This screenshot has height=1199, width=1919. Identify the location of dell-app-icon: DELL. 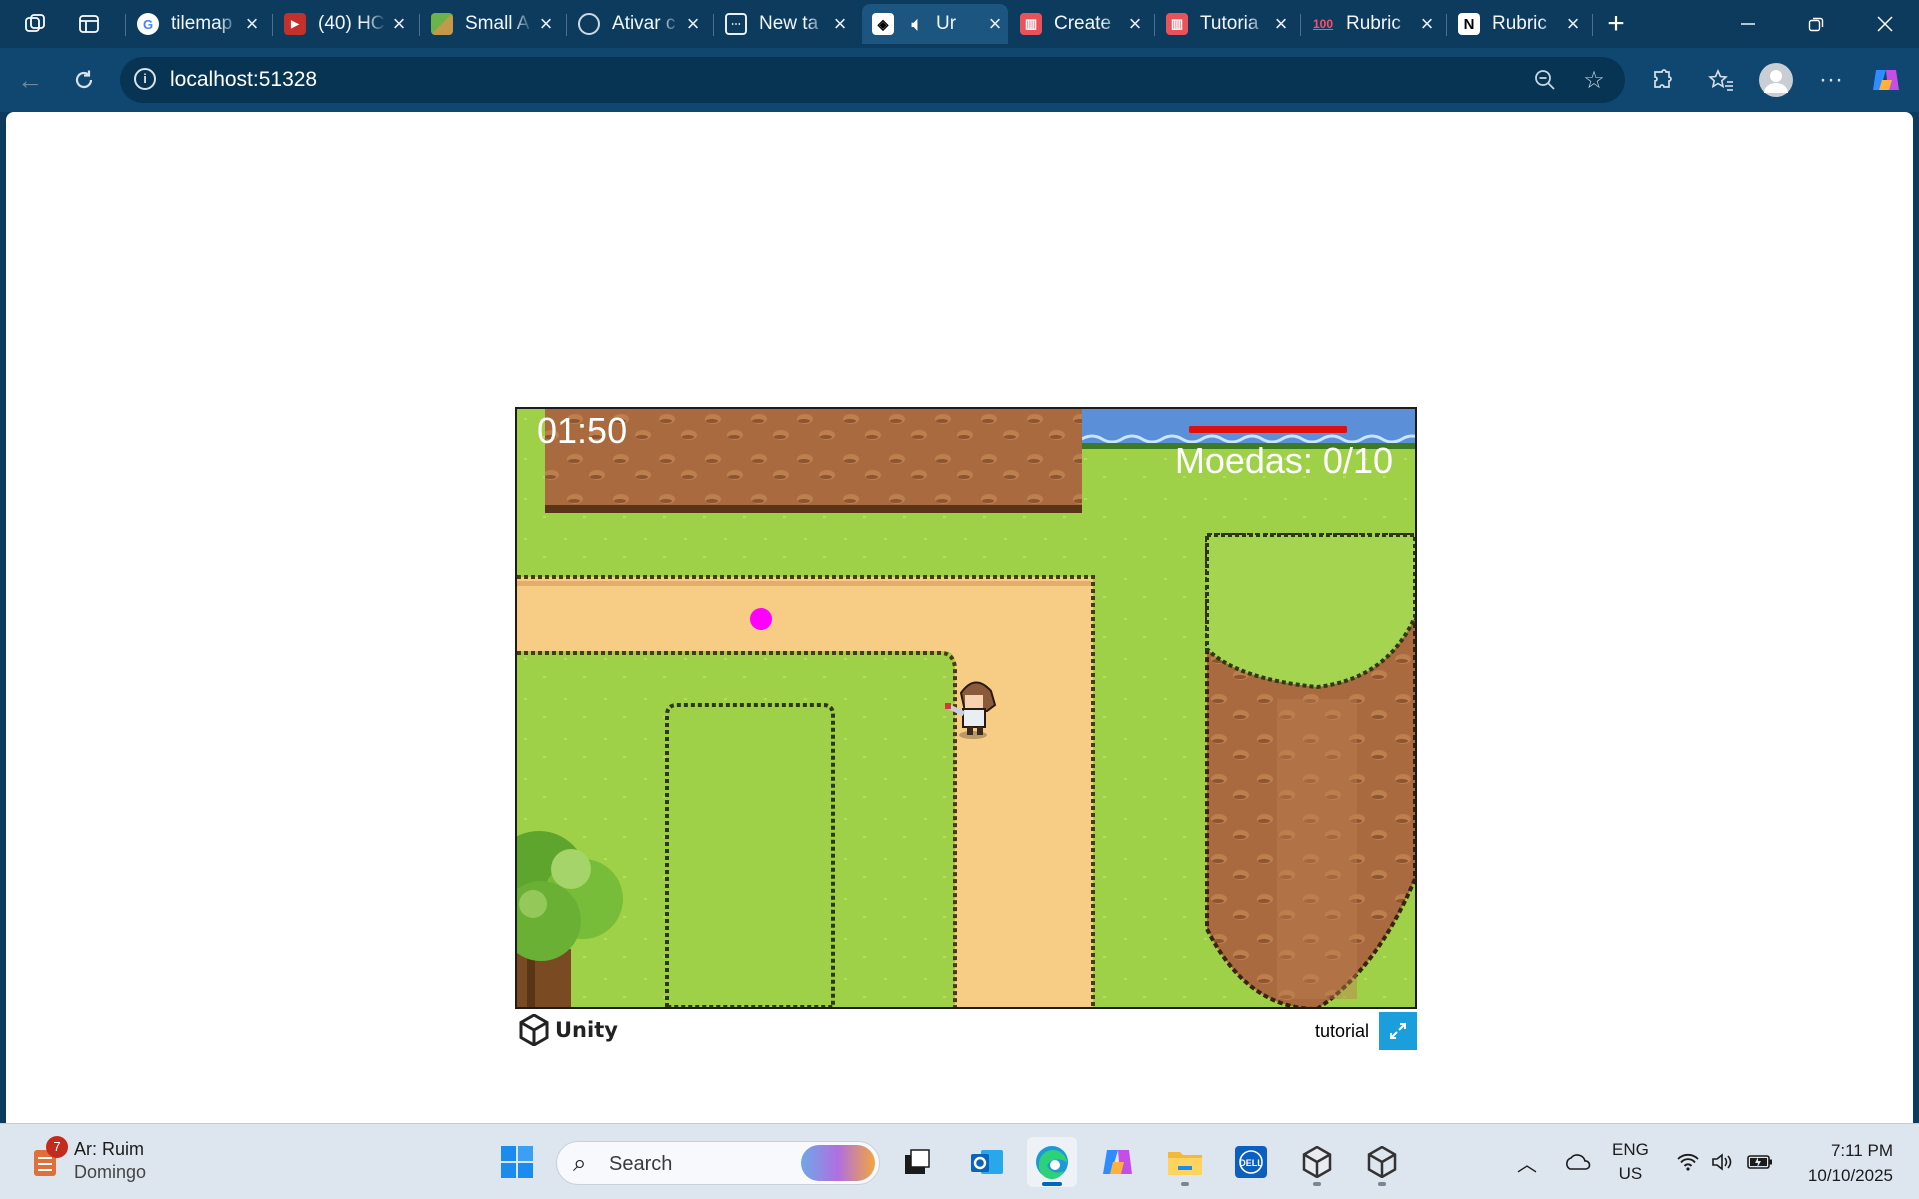
(1251, 1162).